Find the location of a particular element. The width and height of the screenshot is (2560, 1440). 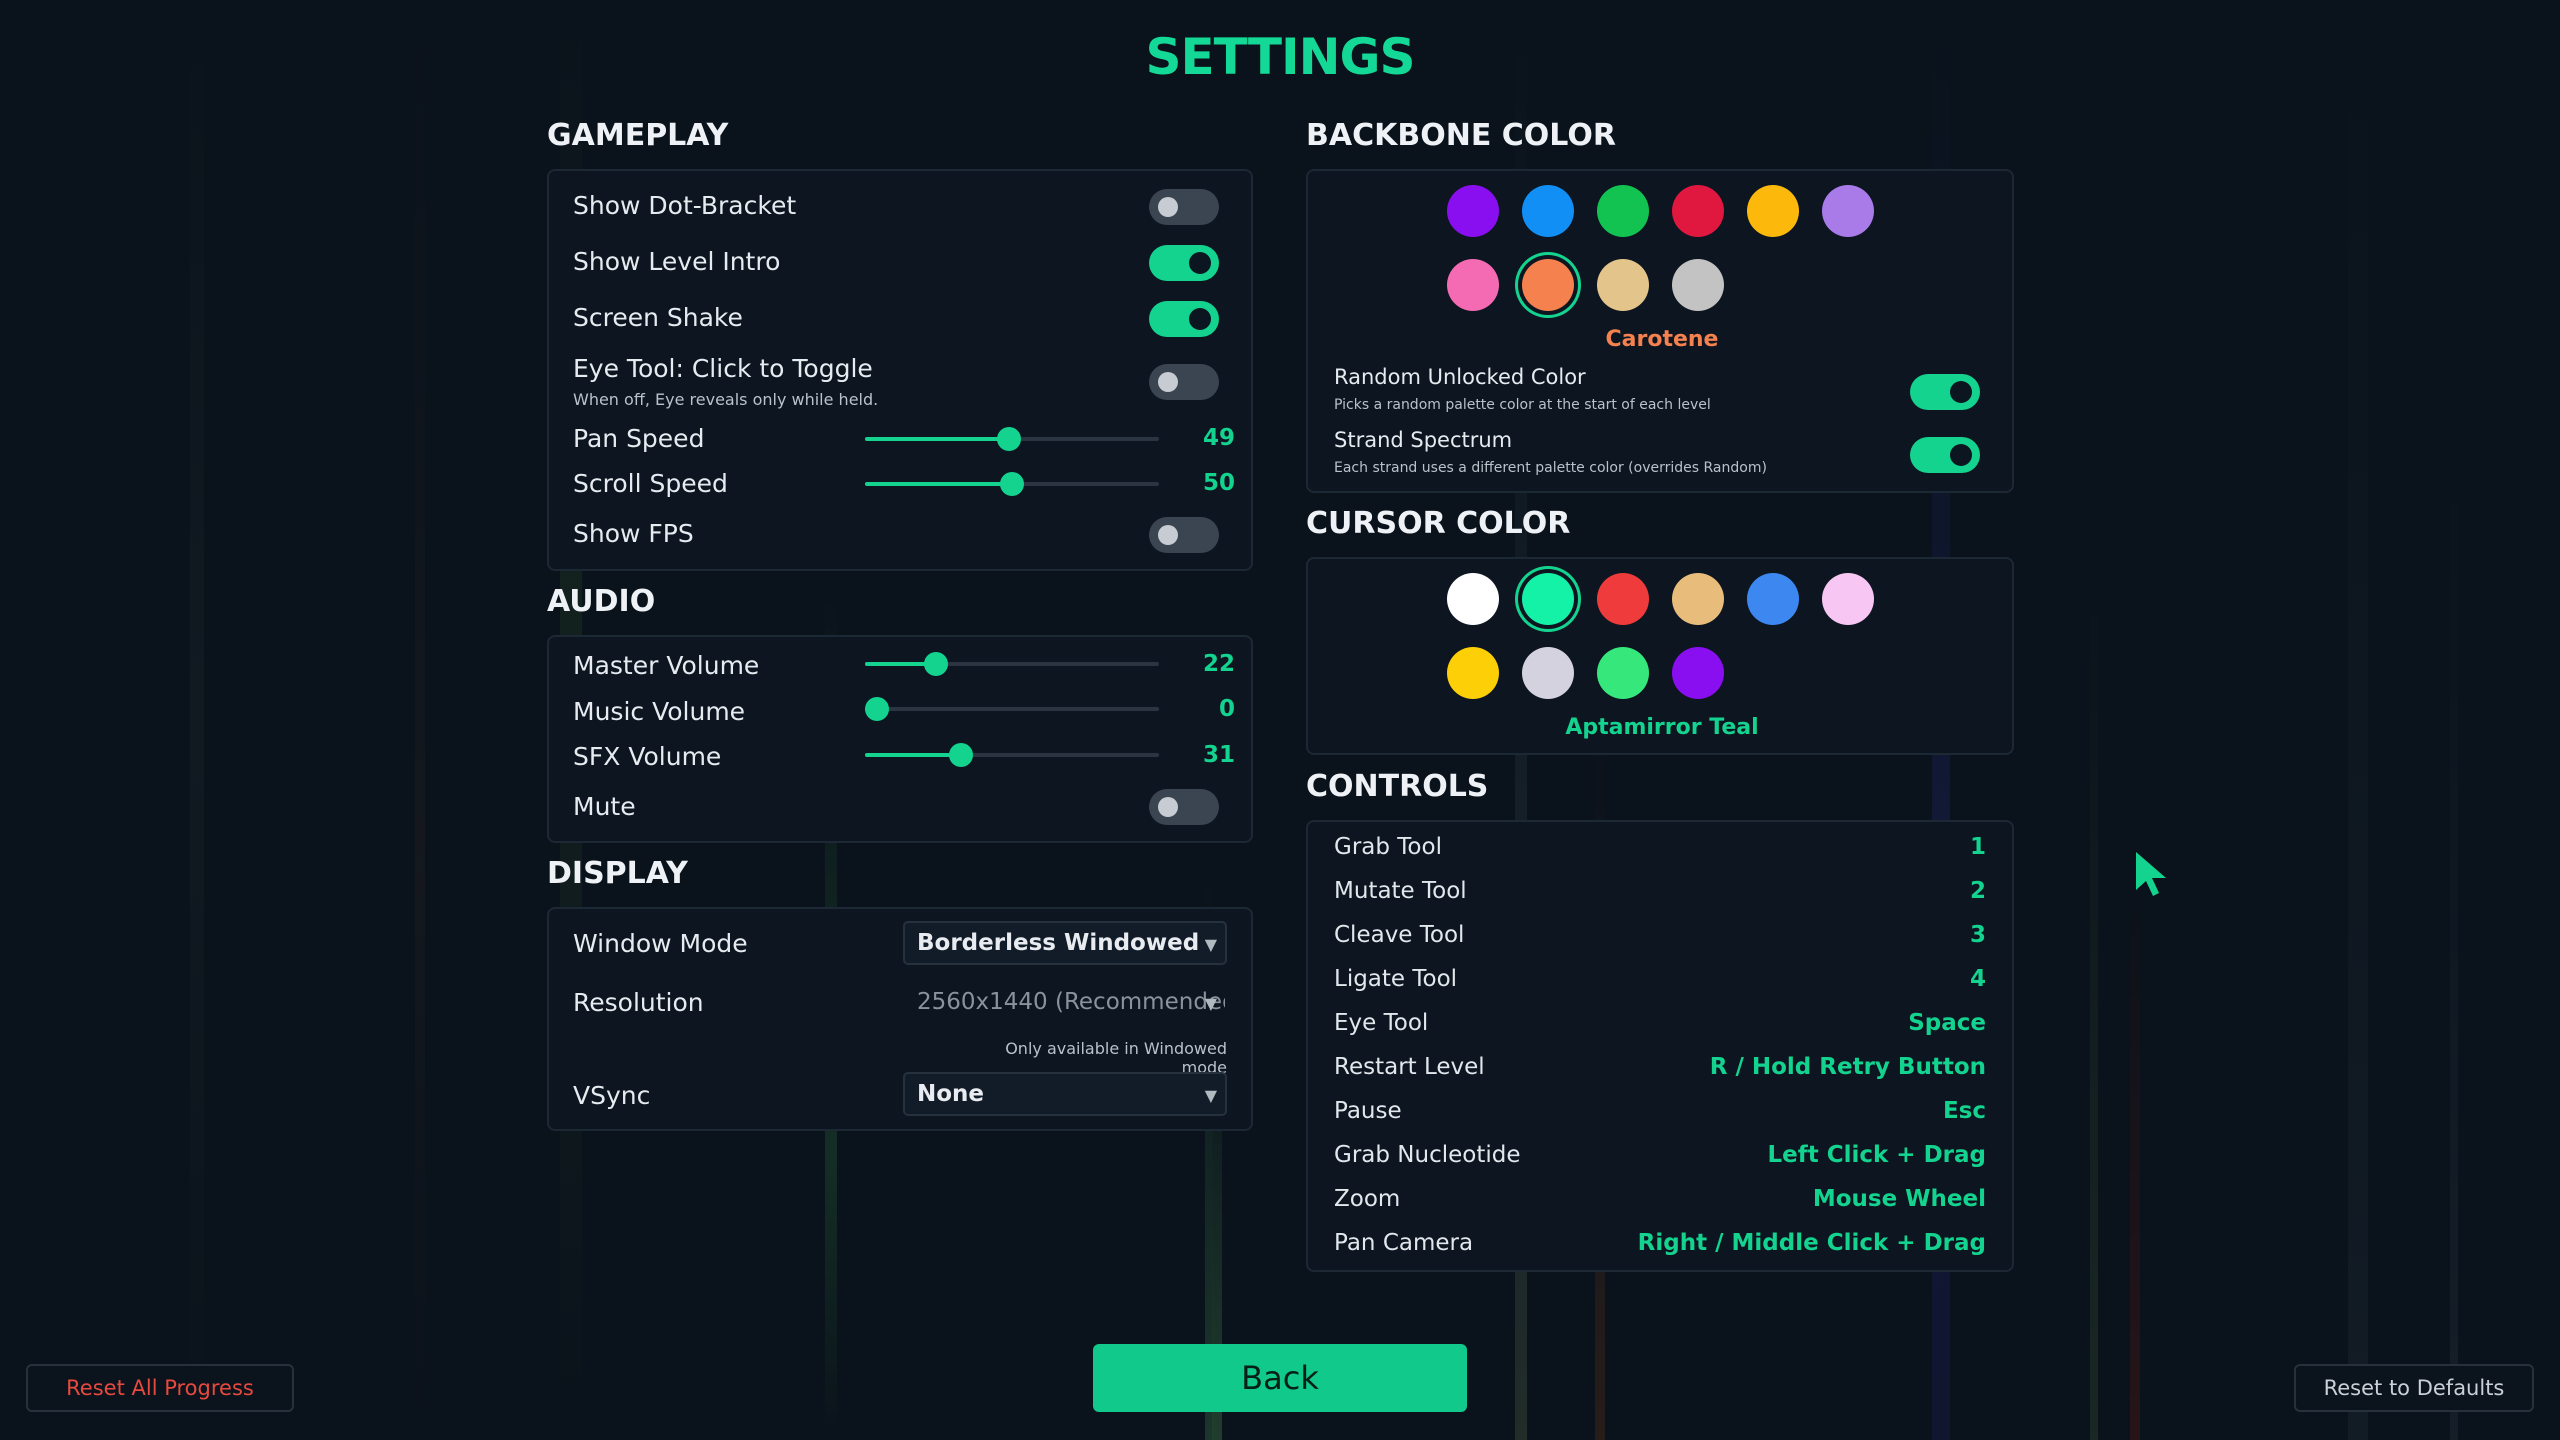

window-mode-select: Borderless Windowed ▼ is located at coordinates (1065, 943).